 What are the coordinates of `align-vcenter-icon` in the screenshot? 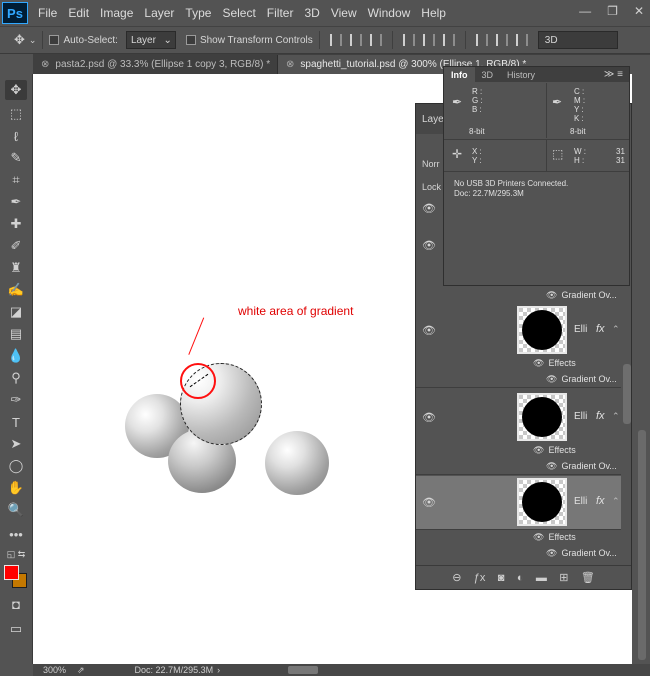 It's located at (355, 40).